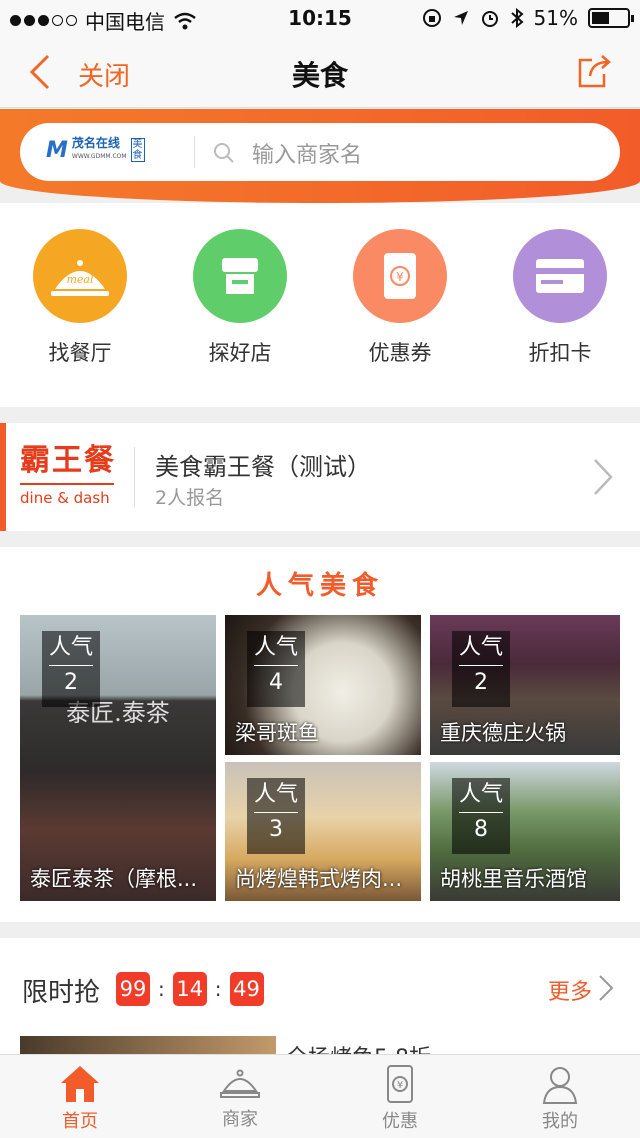  What do you see at coordinates (307, 153) in the screenshot?
I see `search-input: 输入商家名` at bounding box center [307, 153].